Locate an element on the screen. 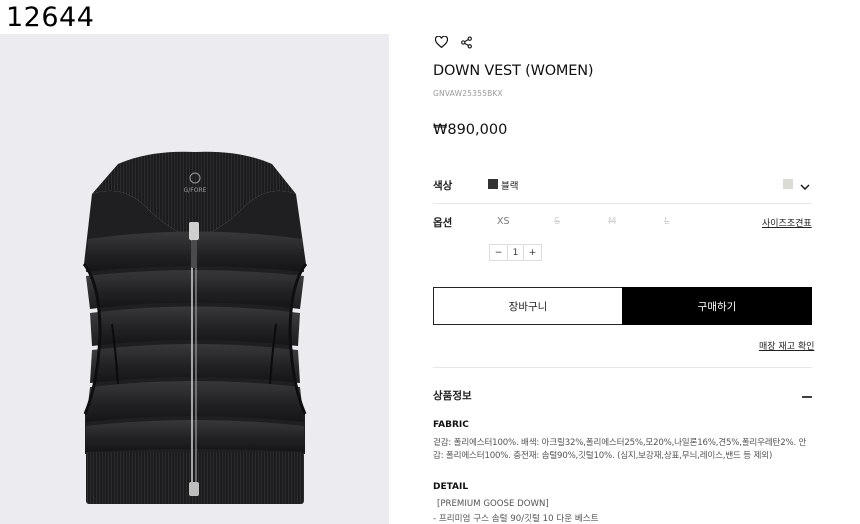 The height and width of the screenshot is (524, 860). quantity-stepper: − 1 + is located at coordinates (515, 252).